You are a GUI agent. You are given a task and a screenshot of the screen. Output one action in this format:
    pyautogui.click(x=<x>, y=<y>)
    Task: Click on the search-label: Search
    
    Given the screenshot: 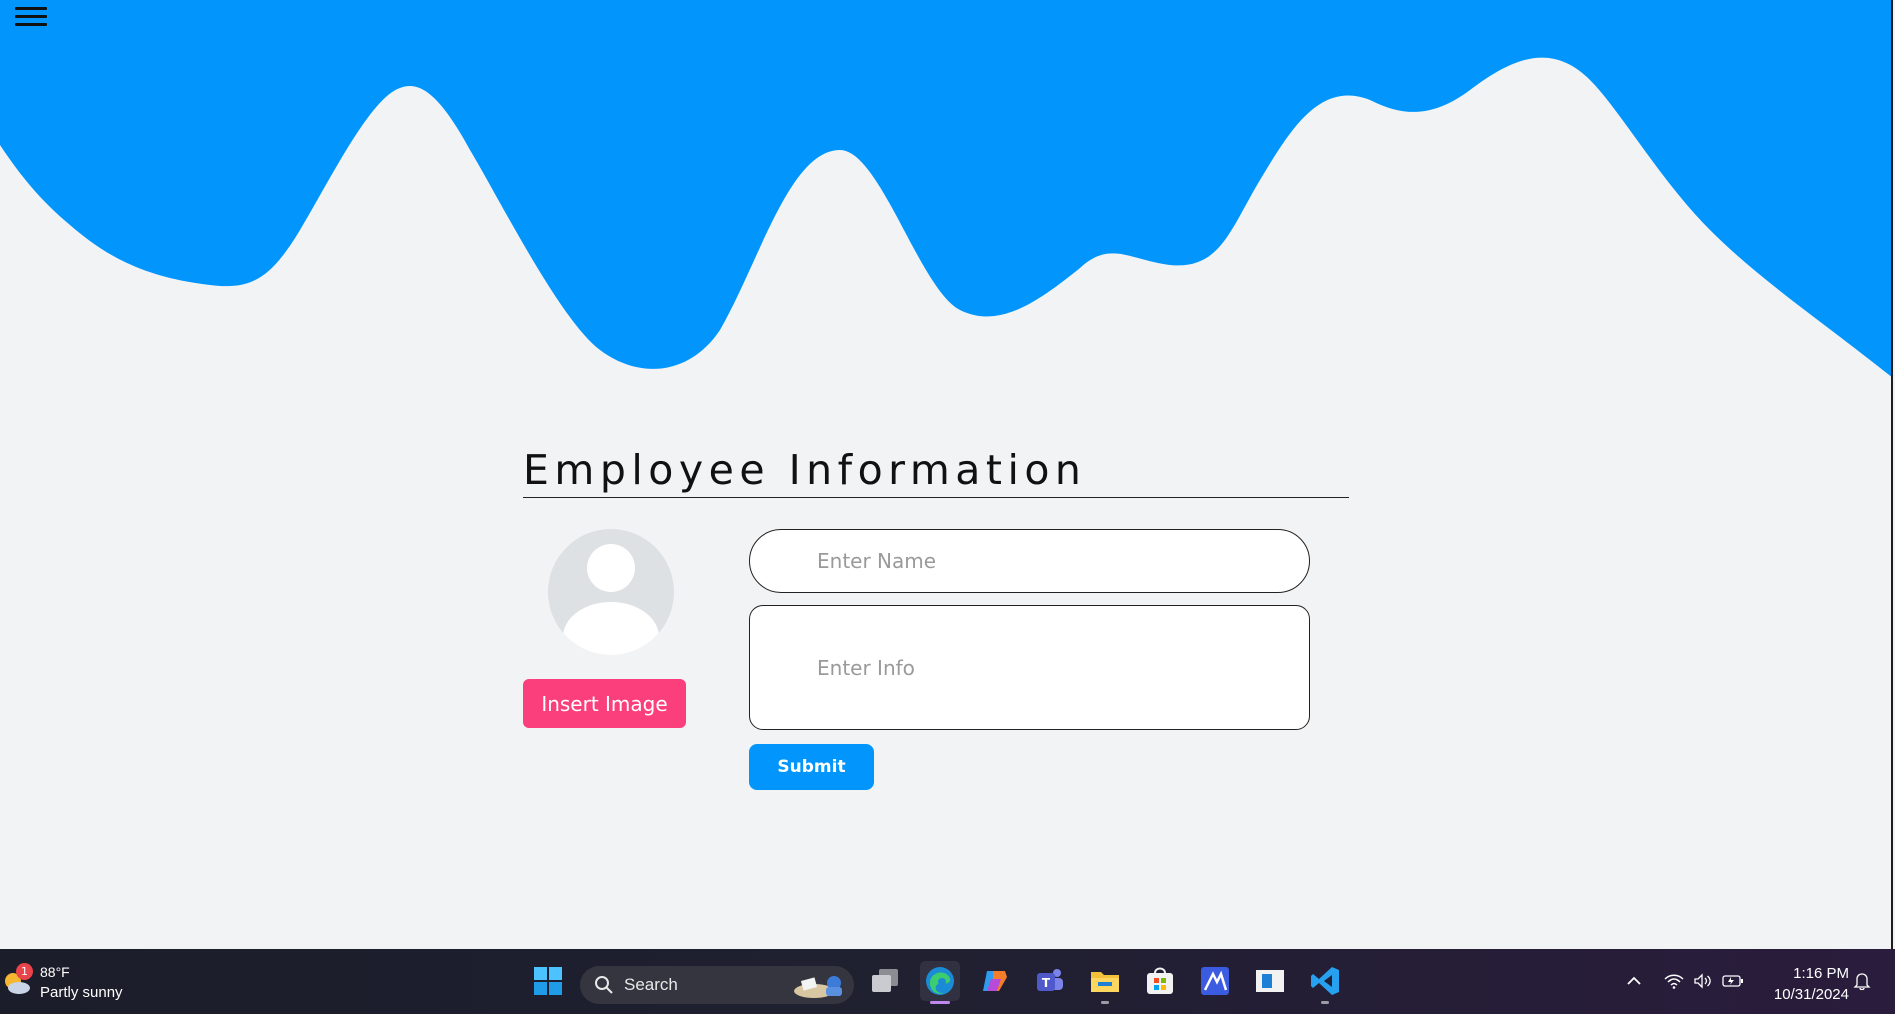 What is the action you would take?
    pyautogui.click(x=651, y=984)
    